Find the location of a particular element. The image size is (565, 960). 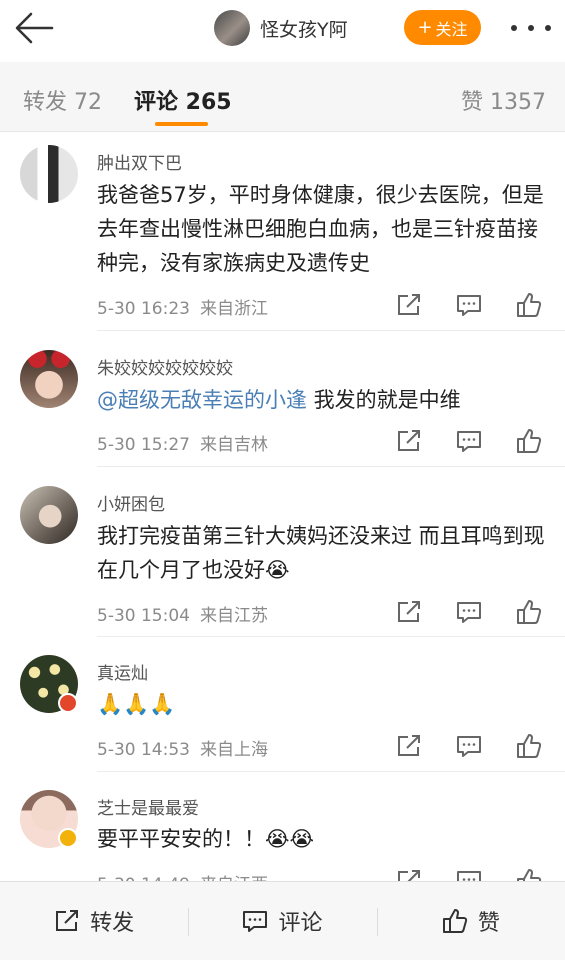

author-name: 怪女孩Y阿 is located at coordinates (304, 28).